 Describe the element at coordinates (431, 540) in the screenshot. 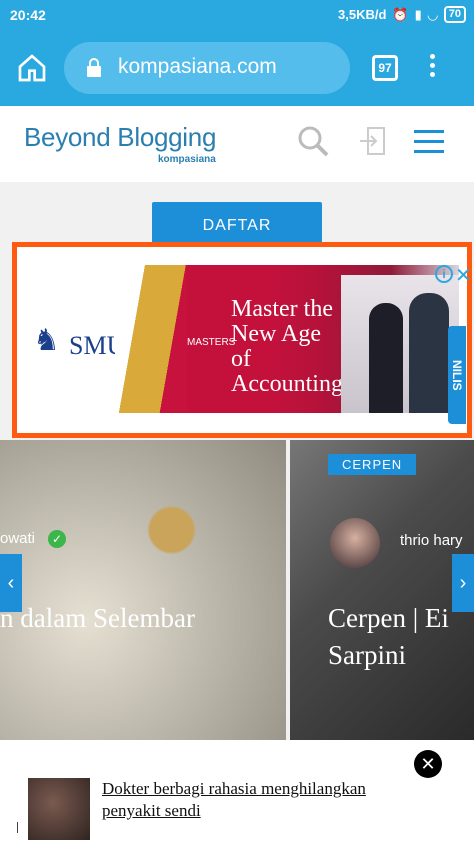

I see `card-author: thrio hary` at that location.